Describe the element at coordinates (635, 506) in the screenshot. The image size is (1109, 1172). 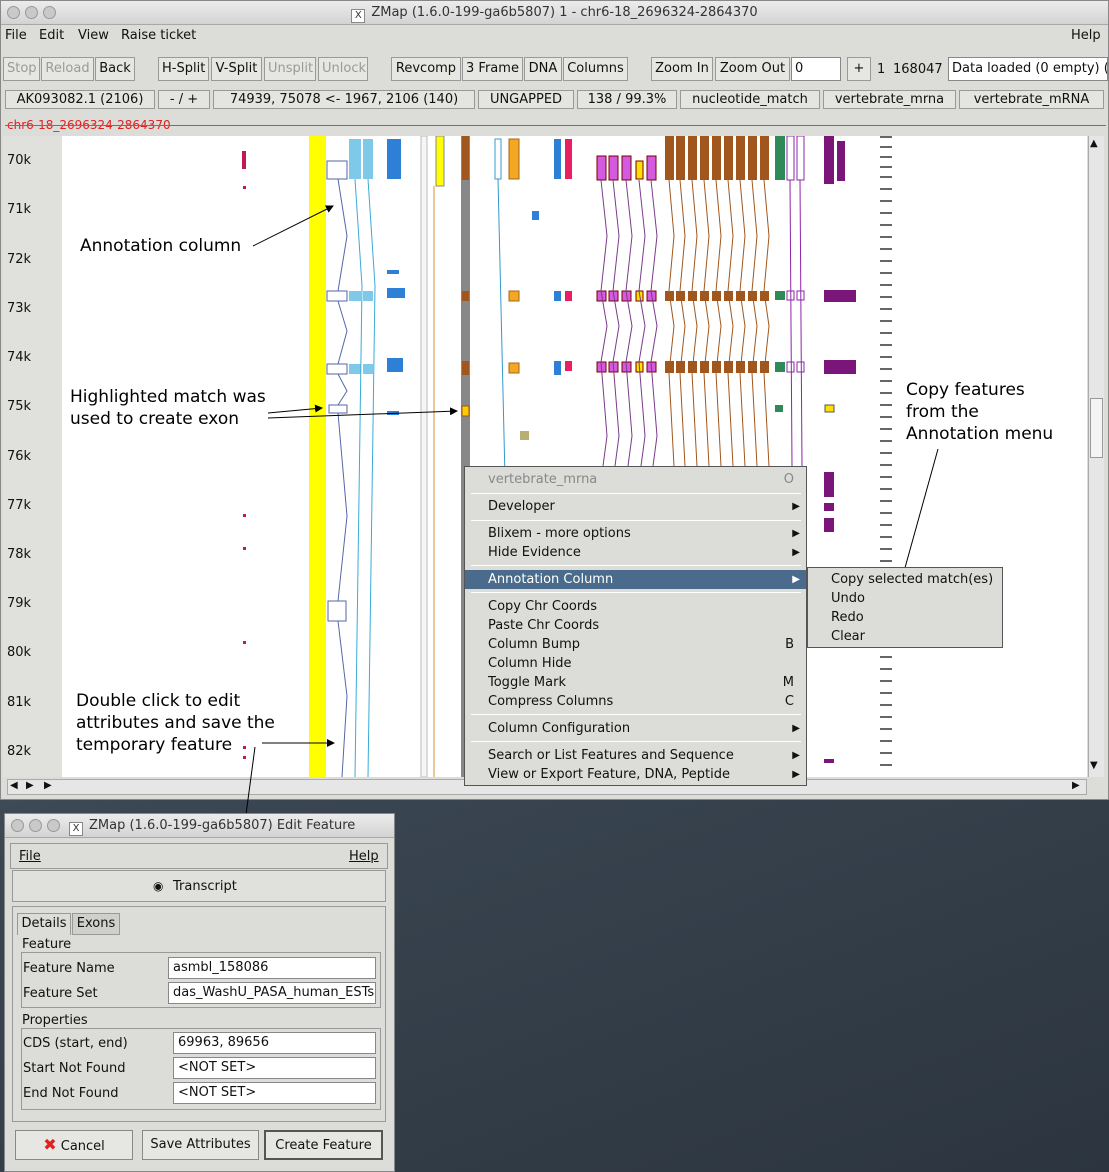
I see `menu-item-developer: Developer ▶` at that location.